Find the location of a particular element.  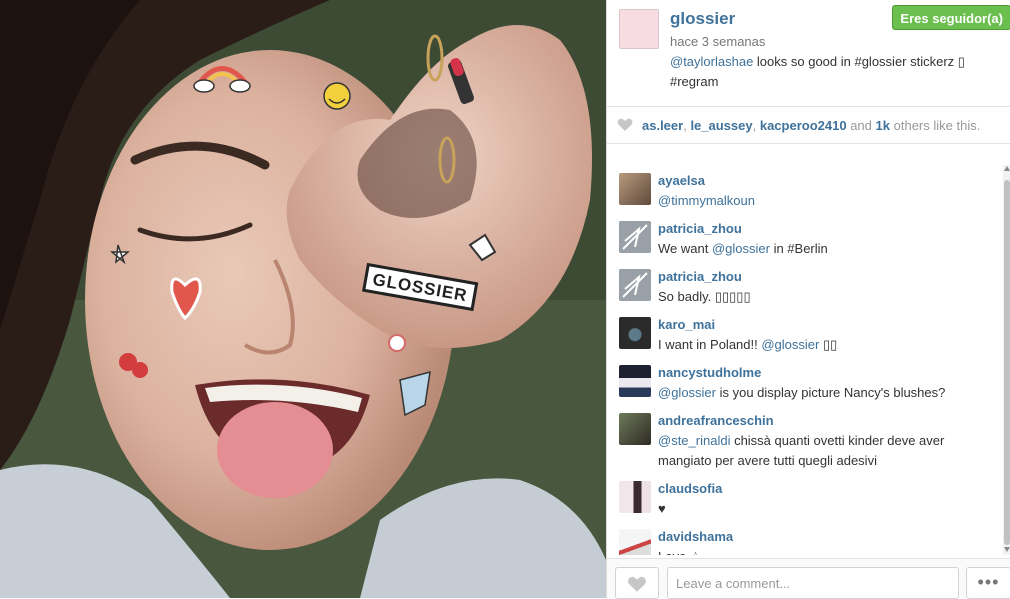

likes-count: 1k is located at coordinates (883, 125).